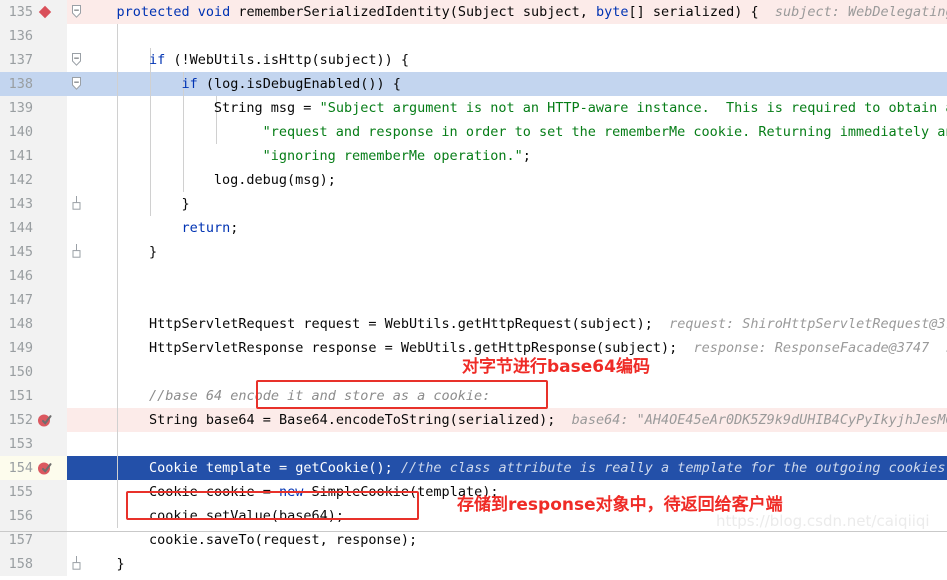 The image size is (947, 580). Describe the element at coordinates (33, 300) in the screenshot. I see `gutter: 147` at that location.